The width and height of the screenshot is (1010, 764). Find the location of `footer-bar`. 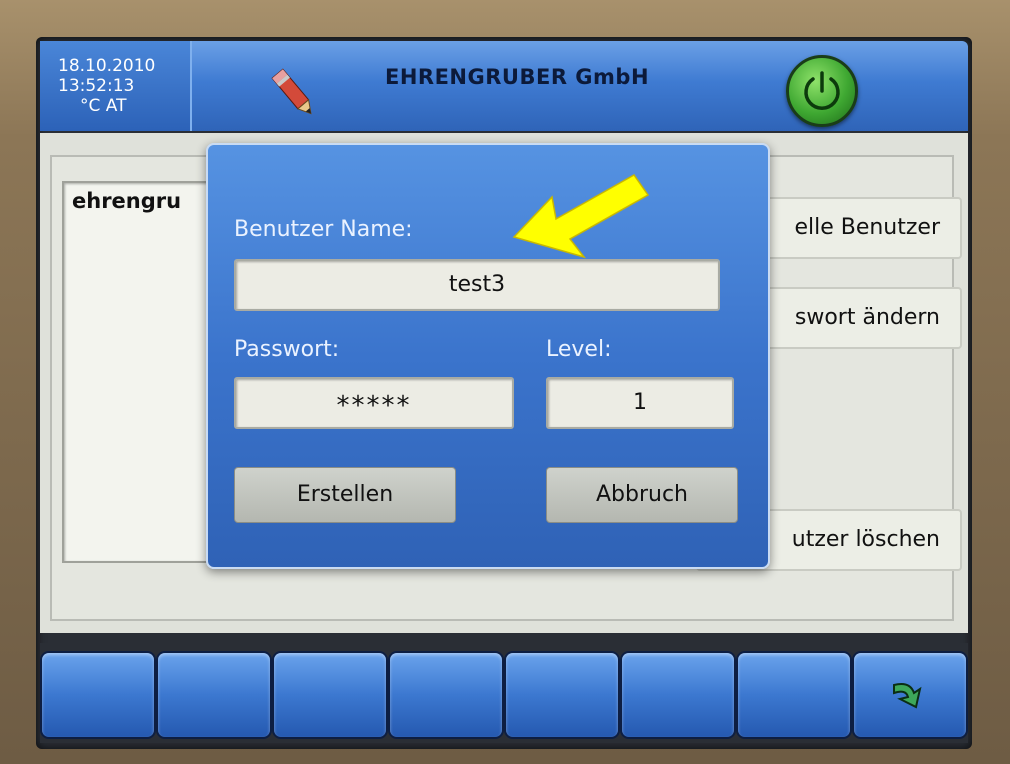

footer-bar is located at coordinates (504, 693).